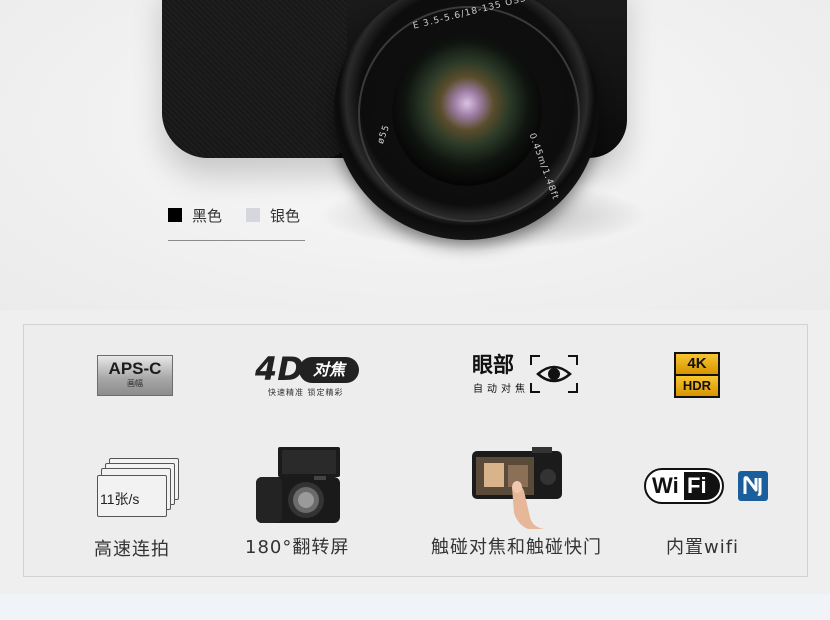 The image size is (830, 620). What do you see at coordinates (415, 607) in the screenshot?
I see `footer-band` at bounding box center [415, 607].